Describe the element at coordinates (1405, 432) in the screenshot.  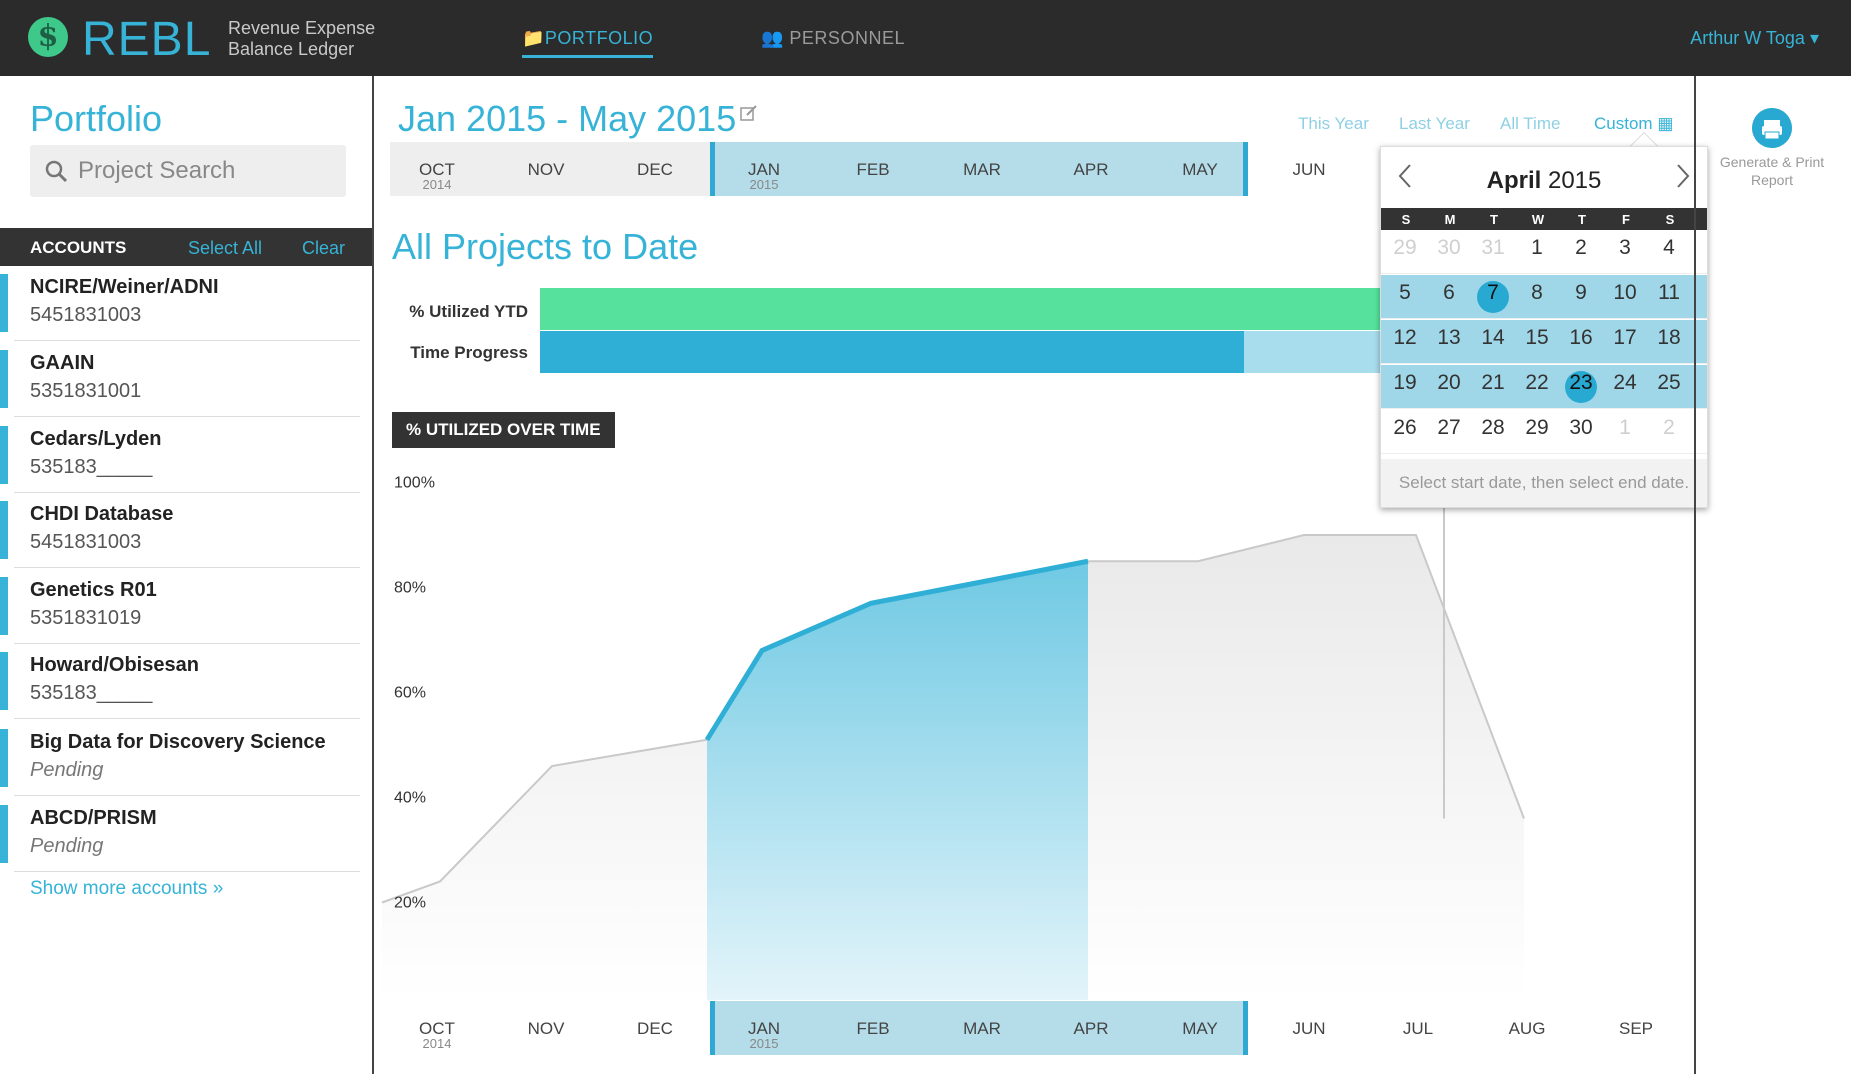
I see `calendar-day: 26` at that location.